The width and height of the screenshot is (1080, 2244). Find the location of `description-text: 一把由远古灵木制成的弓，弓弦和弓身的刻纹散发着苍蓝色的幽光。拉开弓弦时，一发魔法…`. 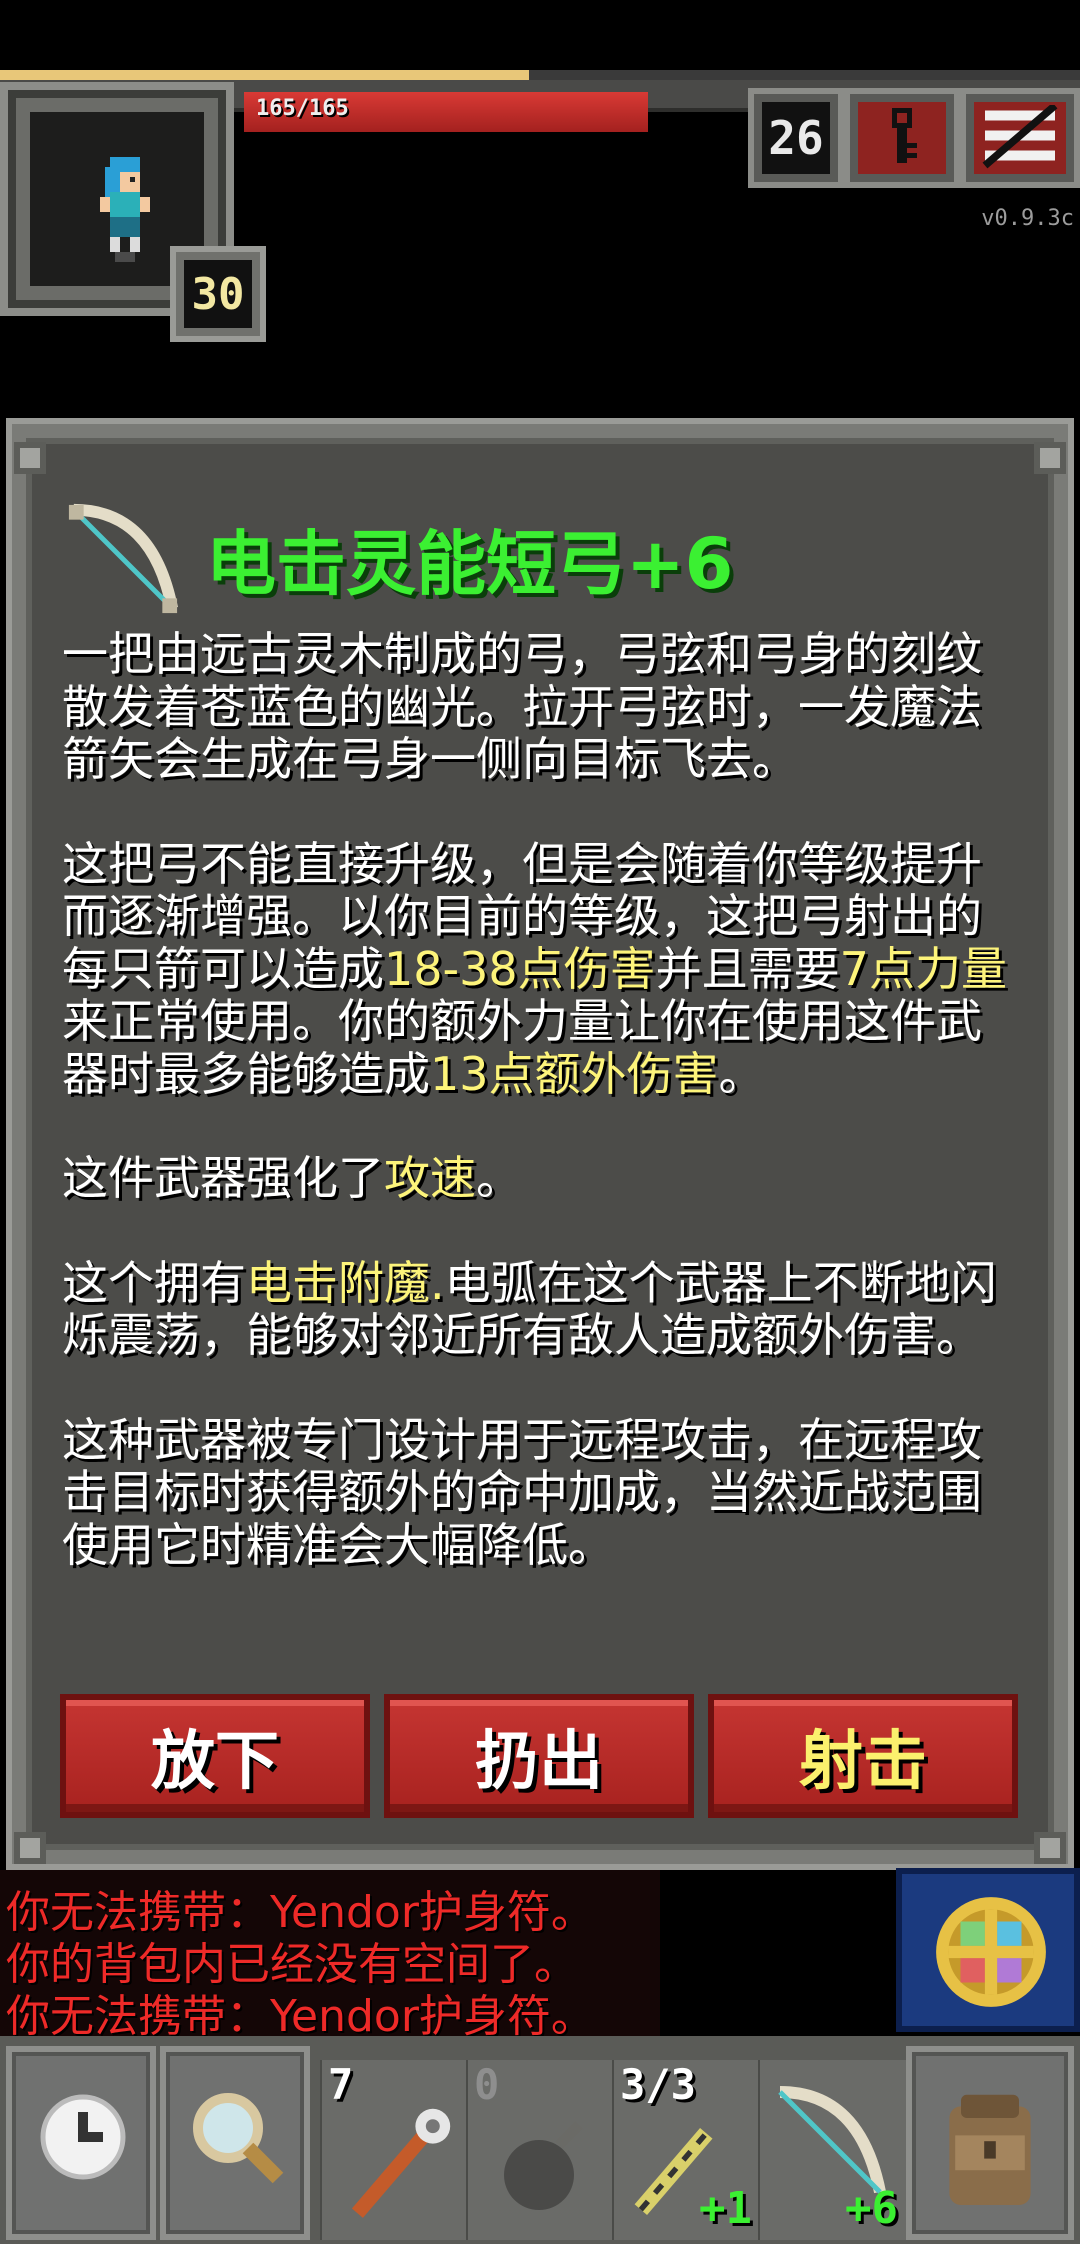

description-text: 一把由远古灵木制成的弓，弓弦和弓身的刻纹散发着苍蓝色的幽光。拉开弓弦时，一发魔法… is located at coordinates (522, 706).